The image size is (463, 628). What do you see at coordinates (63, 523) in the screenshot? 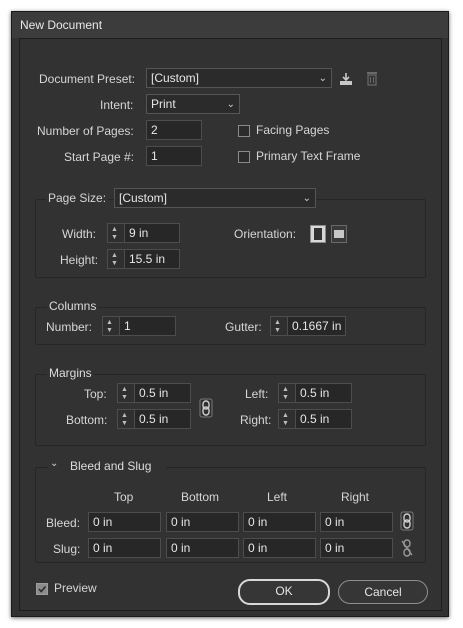
I see `bleed-label: Bleed:` at bounding box center [63, 523].